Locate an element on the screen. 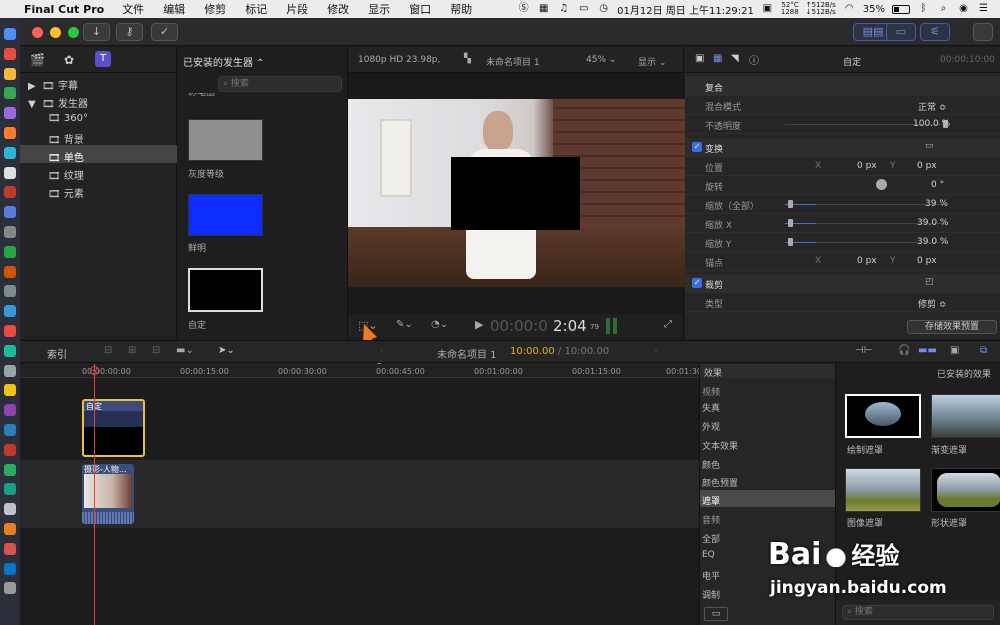 This screenshot has width=1000, height=625. menu-extra-icon: ▣ is located at coordinates (767, 9).